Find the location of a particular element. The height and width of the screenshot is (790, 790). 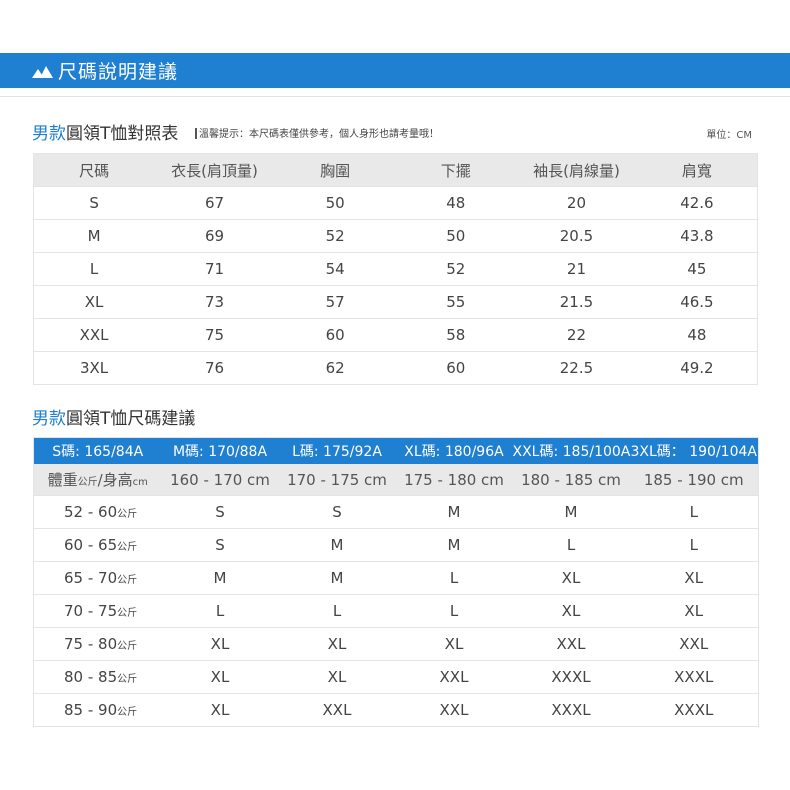

weight-range: 85 - 90公斤 is located at coordinates (97, 710).